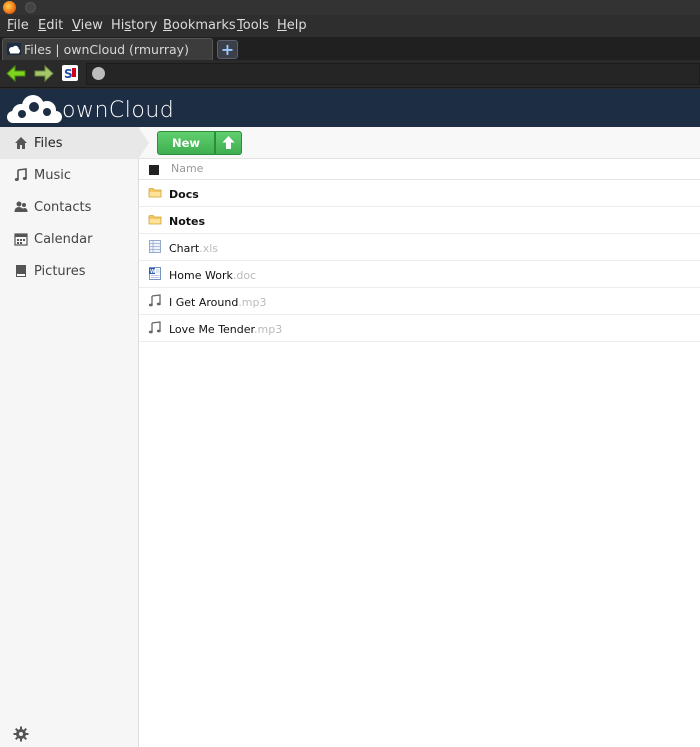  Describe the element at coordinates (419, 193) in the screenshot. I see `file-row-docs: Docs` at that location.